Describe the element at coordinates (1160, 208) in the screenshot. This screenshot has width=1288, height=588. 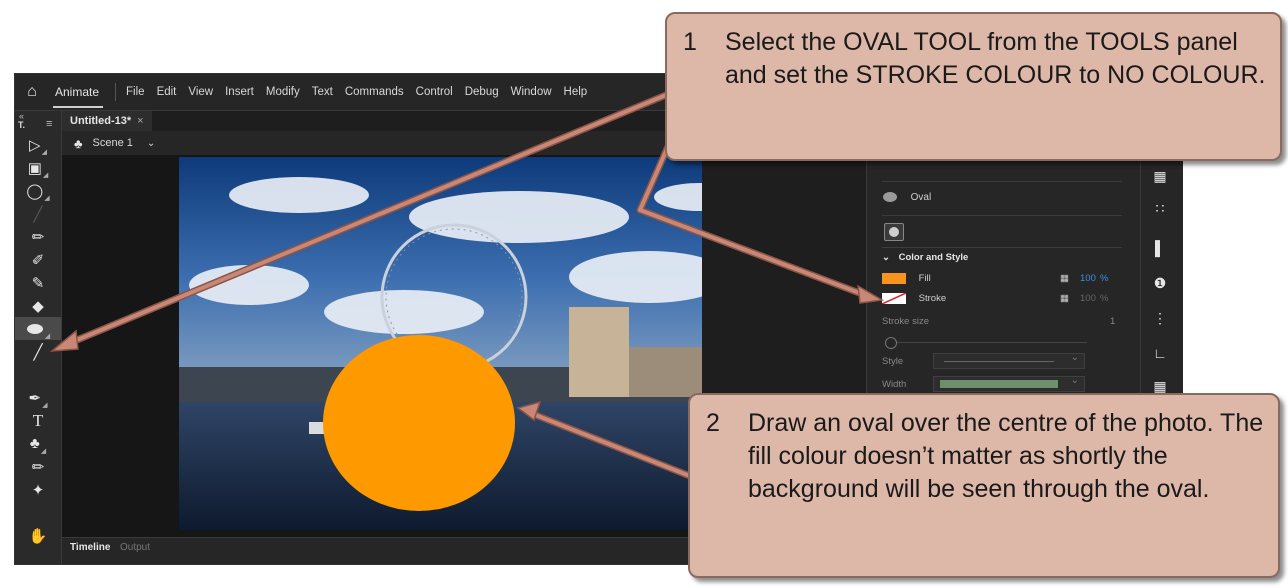
I see `transform-icon: ∷` at that location.